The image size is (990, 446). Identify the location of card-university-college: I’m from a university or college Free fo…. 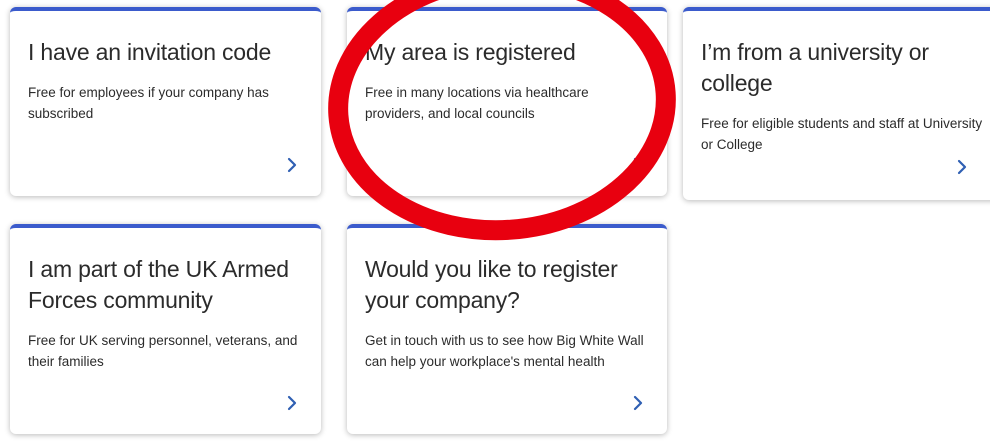
(836, 103).